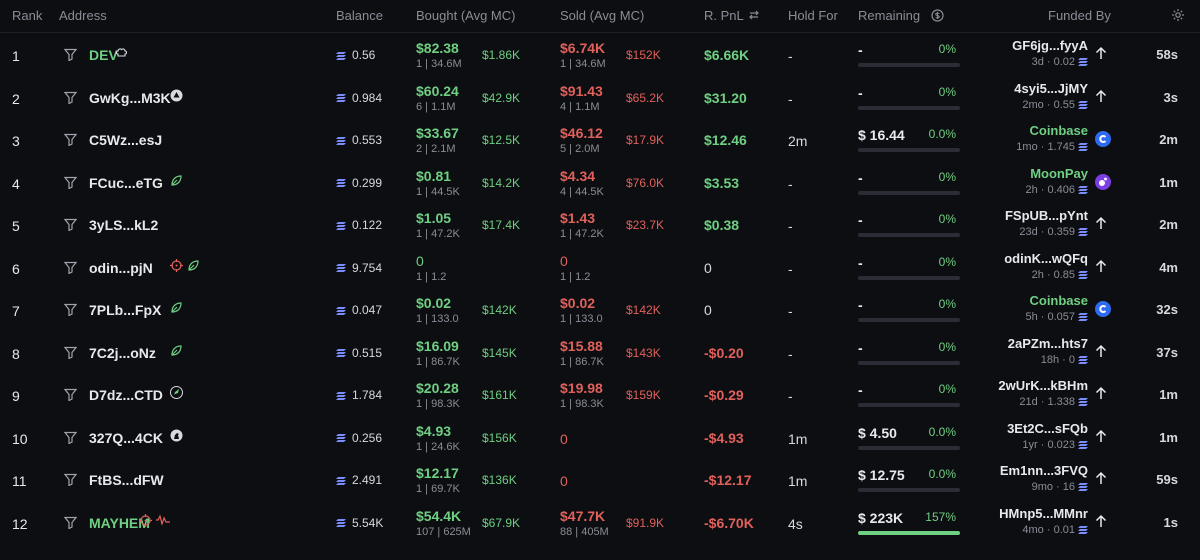 The width and height of the screenshot is (1200, 560). I want to click on rank-value: 9, so click(16, 396).